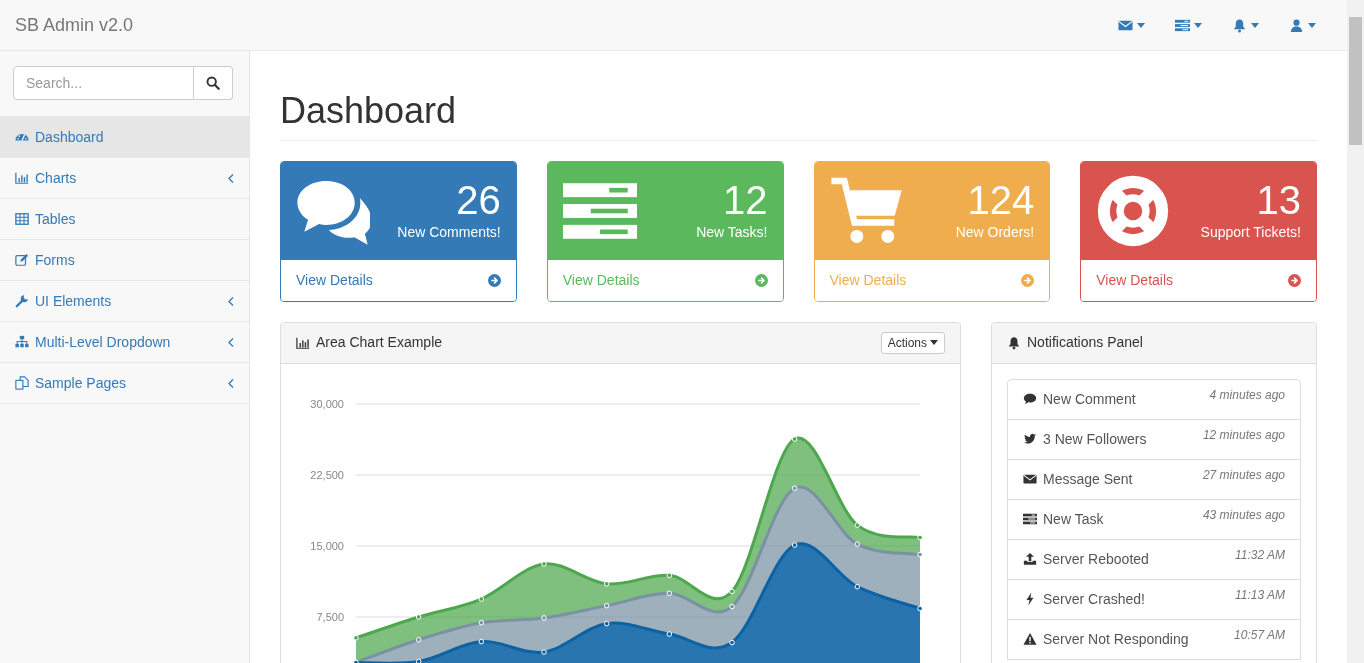  I want to click on stat-count: 13, so click(1278, 200).